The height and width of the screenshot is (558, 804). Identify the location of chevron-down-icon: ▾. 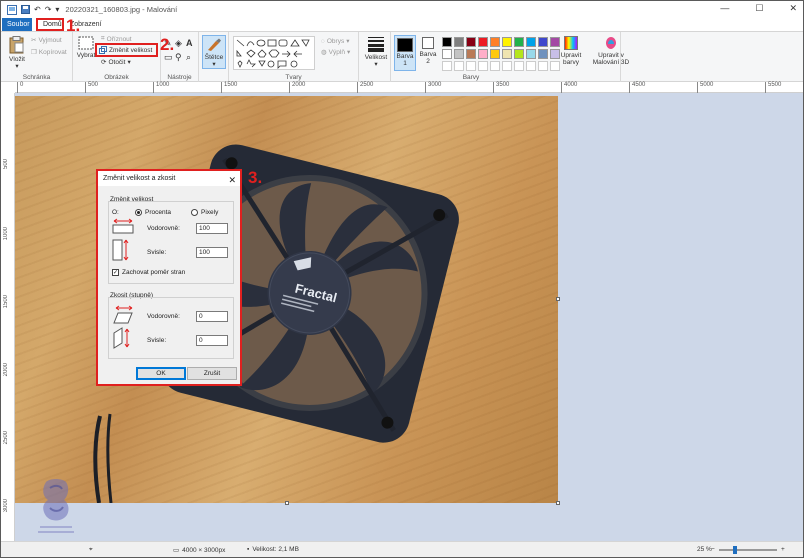
(348, 41).